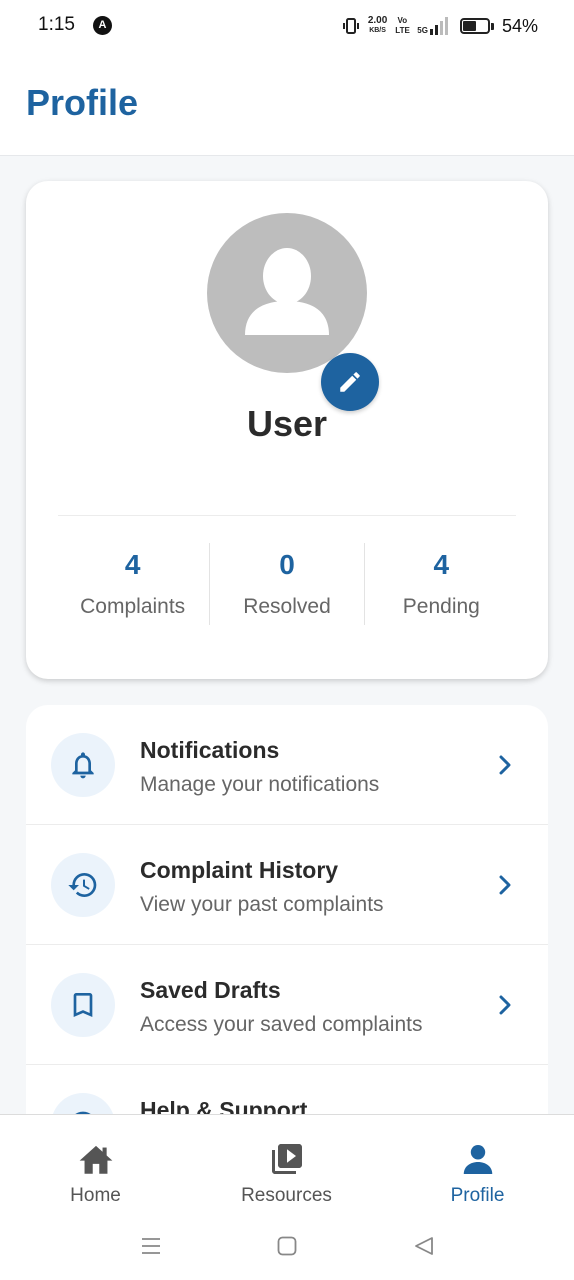 The height and width of the screenshot is (1280, 574). Describe the element at coordinates (210, 750) in the screenshot. I see `menu-item-title: Notifications` at that location.